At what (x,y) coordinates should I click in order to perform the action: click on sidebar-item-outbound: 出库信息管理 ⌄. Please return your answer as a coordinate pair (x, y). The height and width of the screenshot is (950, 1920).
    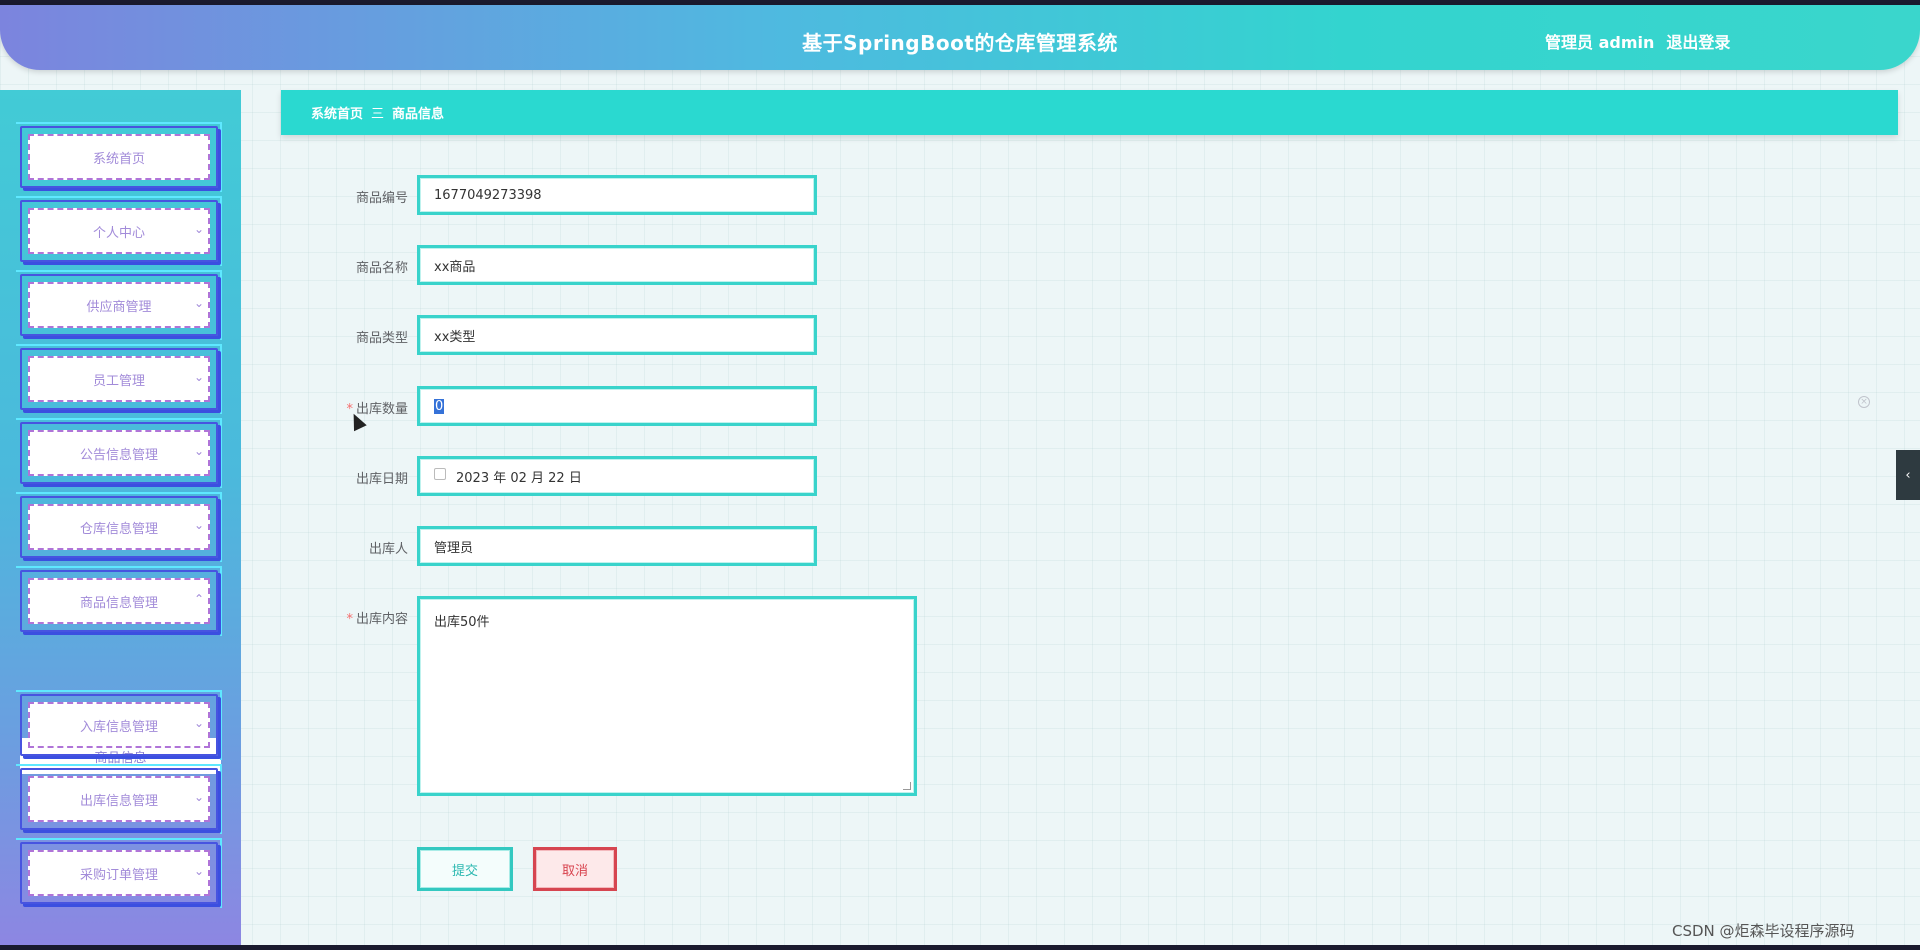
    Looking at the image, I should click on (119, 799).